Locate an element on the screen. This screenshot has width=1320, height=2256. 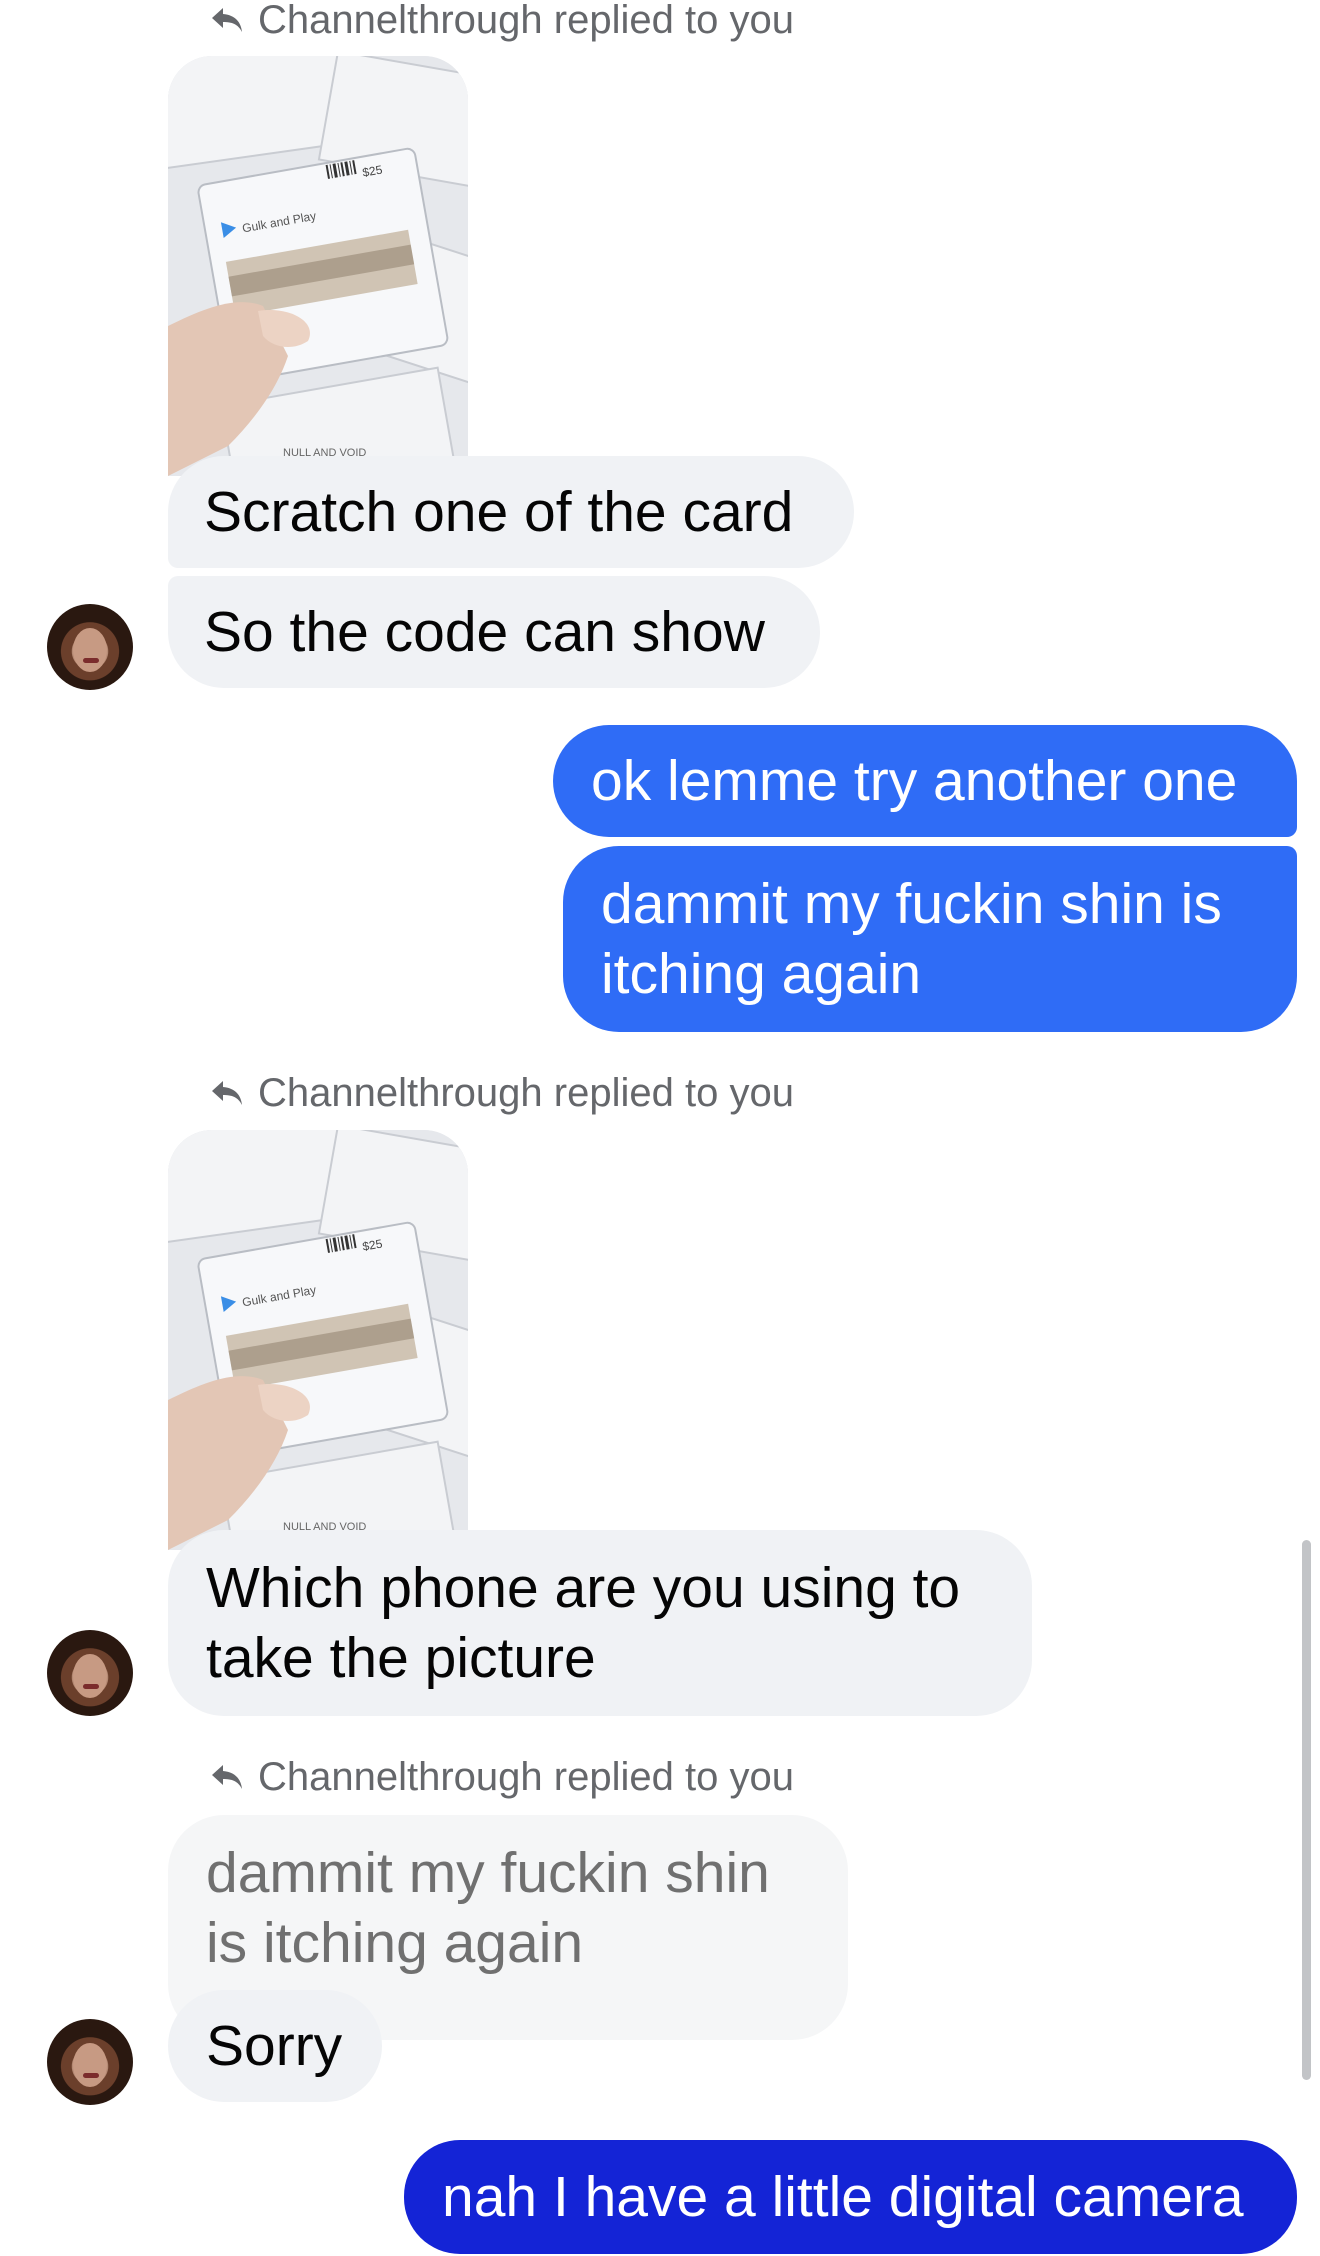
message-text: dammit my fuckin shin is itching again is located at coordinates (911, 939).